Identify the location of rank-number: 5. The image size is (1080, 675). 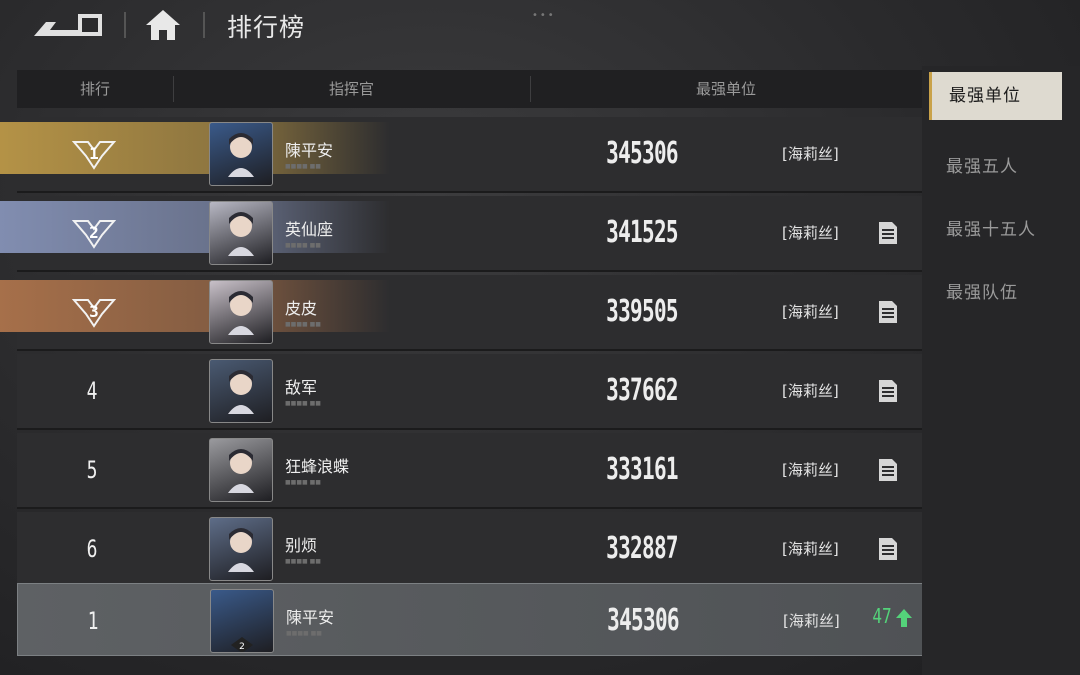
(92, 470).